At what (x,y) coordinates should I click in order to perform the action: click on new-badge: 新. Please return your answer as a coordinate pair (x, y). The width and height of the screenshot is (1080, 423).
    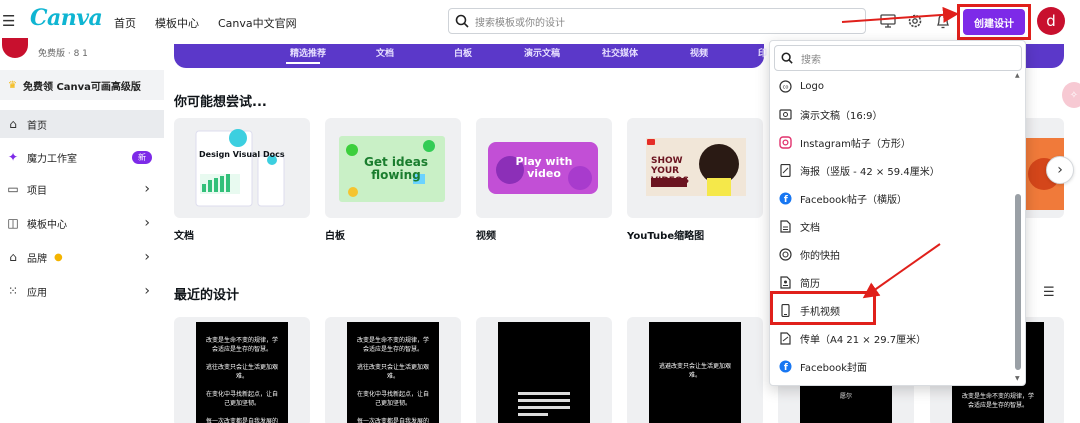
    Looking at the image, I should click on (142, 157).